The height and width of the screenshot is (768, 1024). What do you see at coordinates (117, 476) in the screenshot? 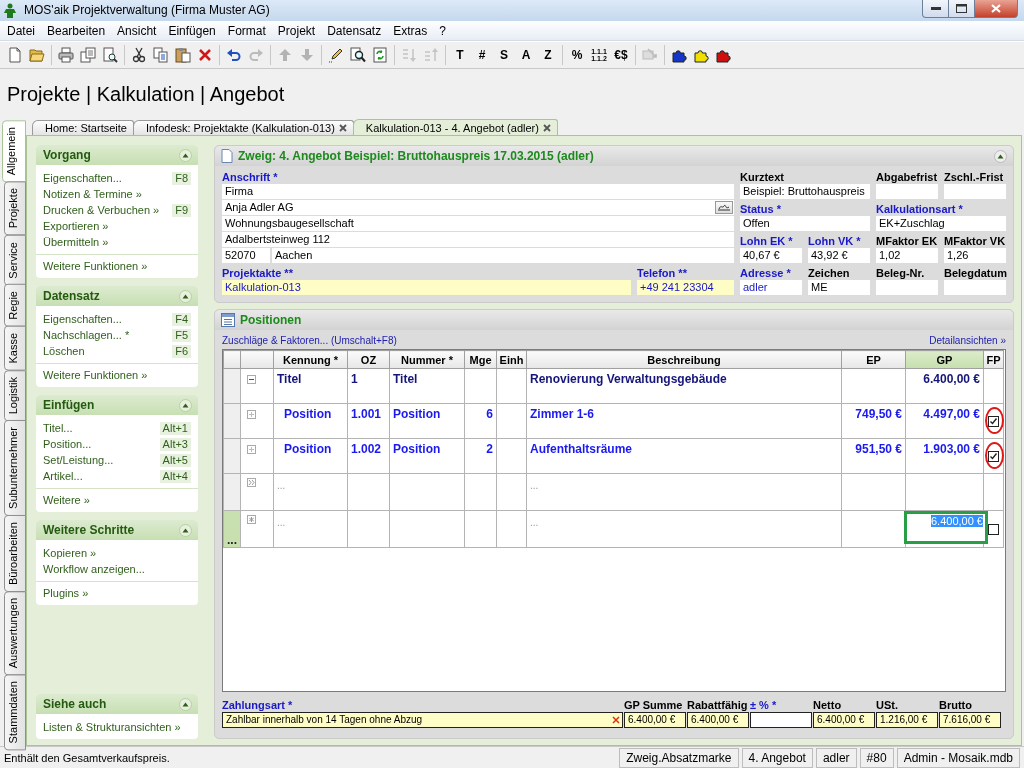
I see `task-link: Artikel... Alt+4` at bounding box center [117, 476].